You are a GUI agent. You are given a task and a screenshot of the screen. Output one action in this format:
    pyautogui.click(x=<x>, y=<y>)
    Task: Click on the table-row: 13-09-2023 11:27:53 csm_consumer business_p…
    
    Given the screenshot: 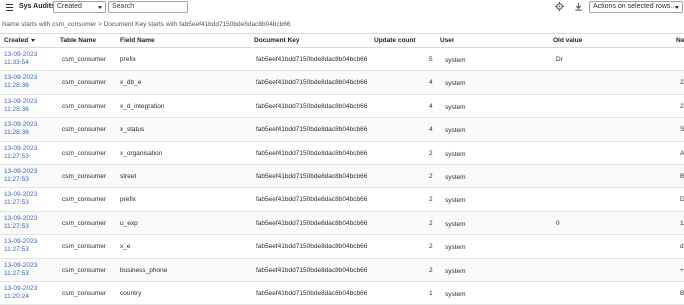 What is the action you would take?
    pyautogui.click(x=342, y=270)
    